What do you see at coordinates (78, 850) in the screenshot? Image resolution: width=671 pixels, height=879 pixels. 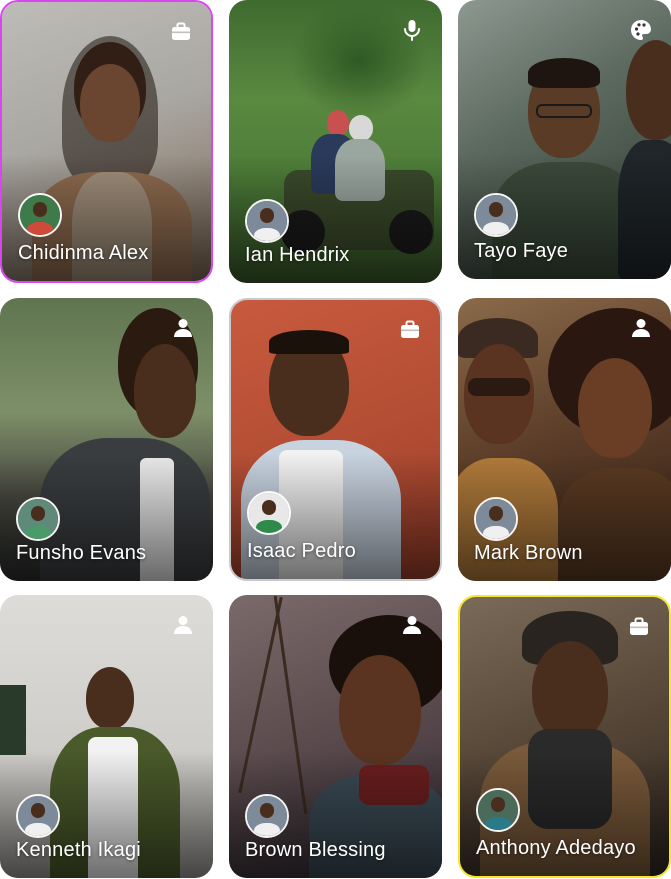 I see `participant-name: Kenneth Ikagi` at bounding box center [78, 850].